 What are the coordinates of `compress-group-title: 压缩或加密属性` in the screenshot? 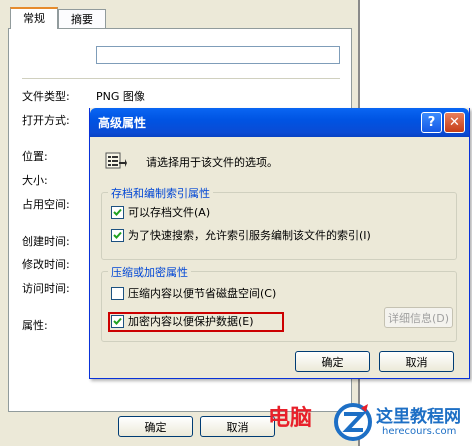 It's located at (149, 272).